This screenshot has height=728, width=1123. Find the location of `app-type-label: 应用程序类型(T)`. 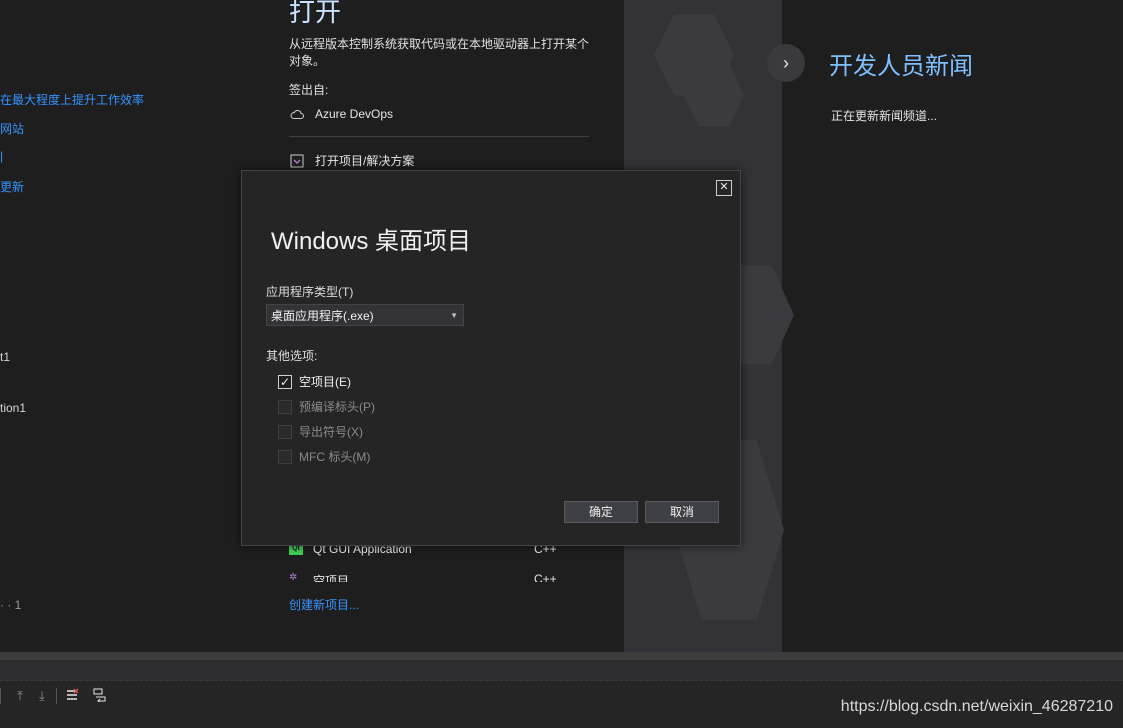

app-type-label: 应用程序类型(T) is located at coordinates (310, 292).